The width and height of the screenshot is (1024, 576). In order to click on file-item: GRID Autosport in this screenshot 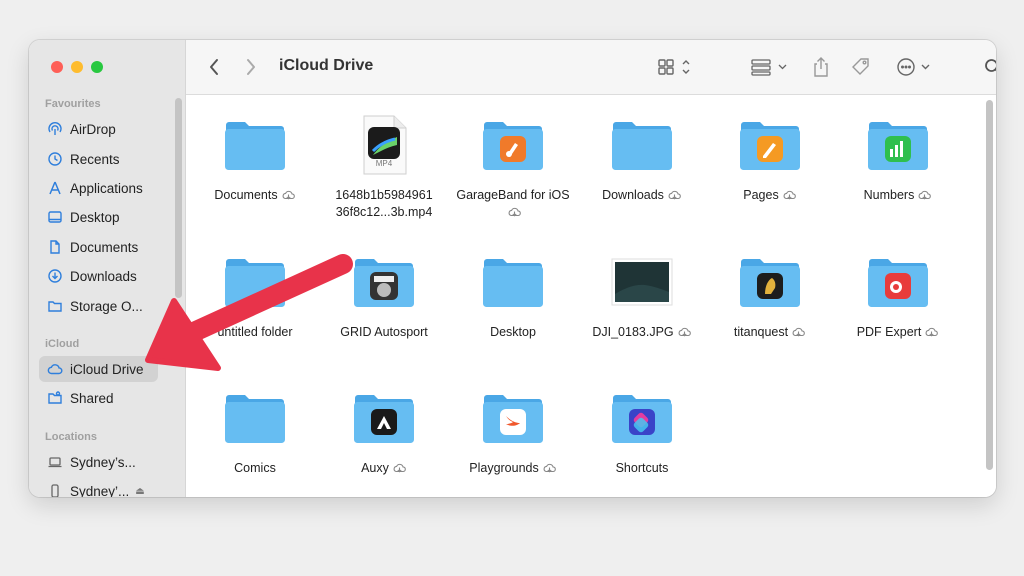, I will do `click(384, 296)`.